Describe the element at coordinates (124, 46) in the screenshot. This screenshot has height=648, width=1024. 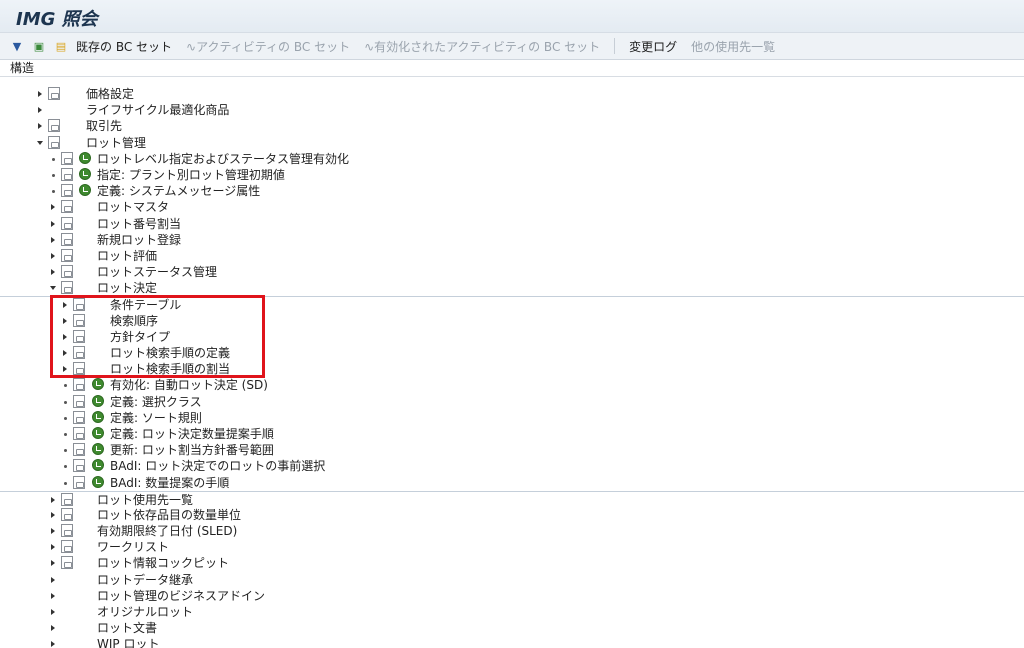
I see `existing-bc-set-button: 既存の BC セット` at that location.